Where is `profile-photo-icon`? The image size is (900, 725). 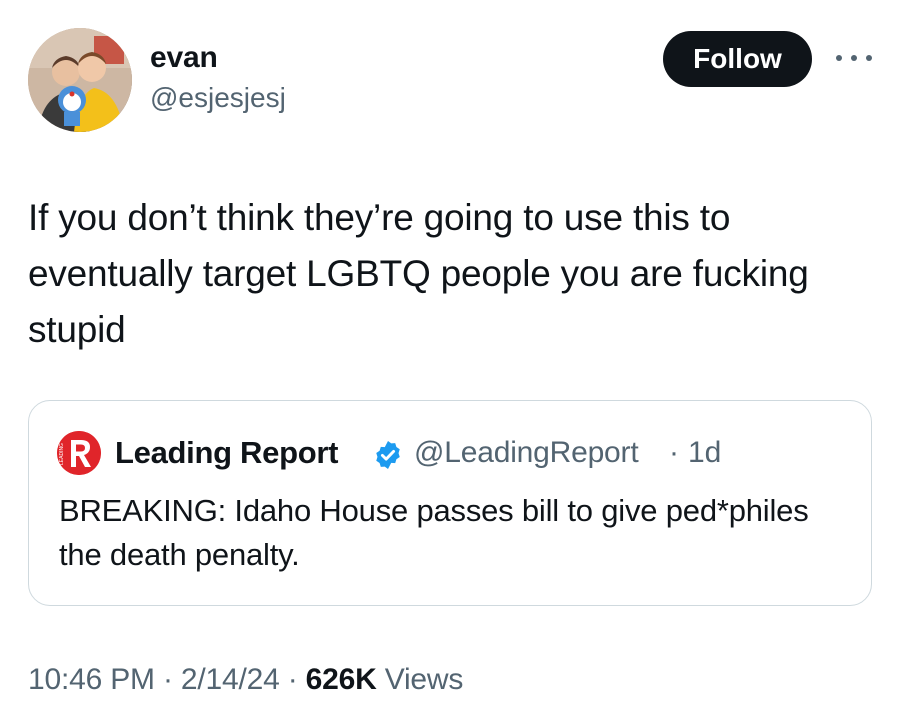
profile-photo-icon is located at coordinates (80, 80).